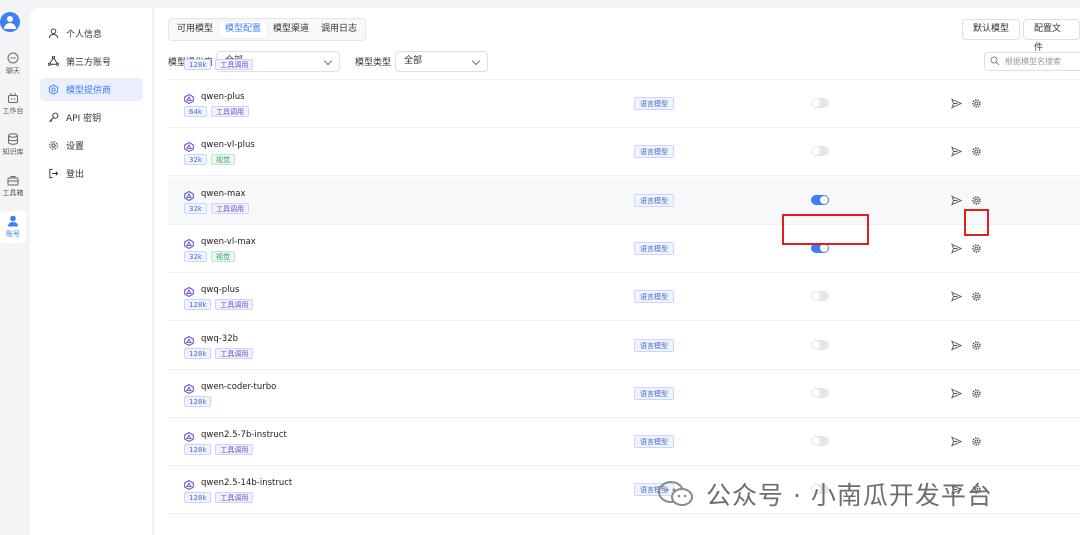  I want to click on default-model-button: 默认模型, so click(991, 29).